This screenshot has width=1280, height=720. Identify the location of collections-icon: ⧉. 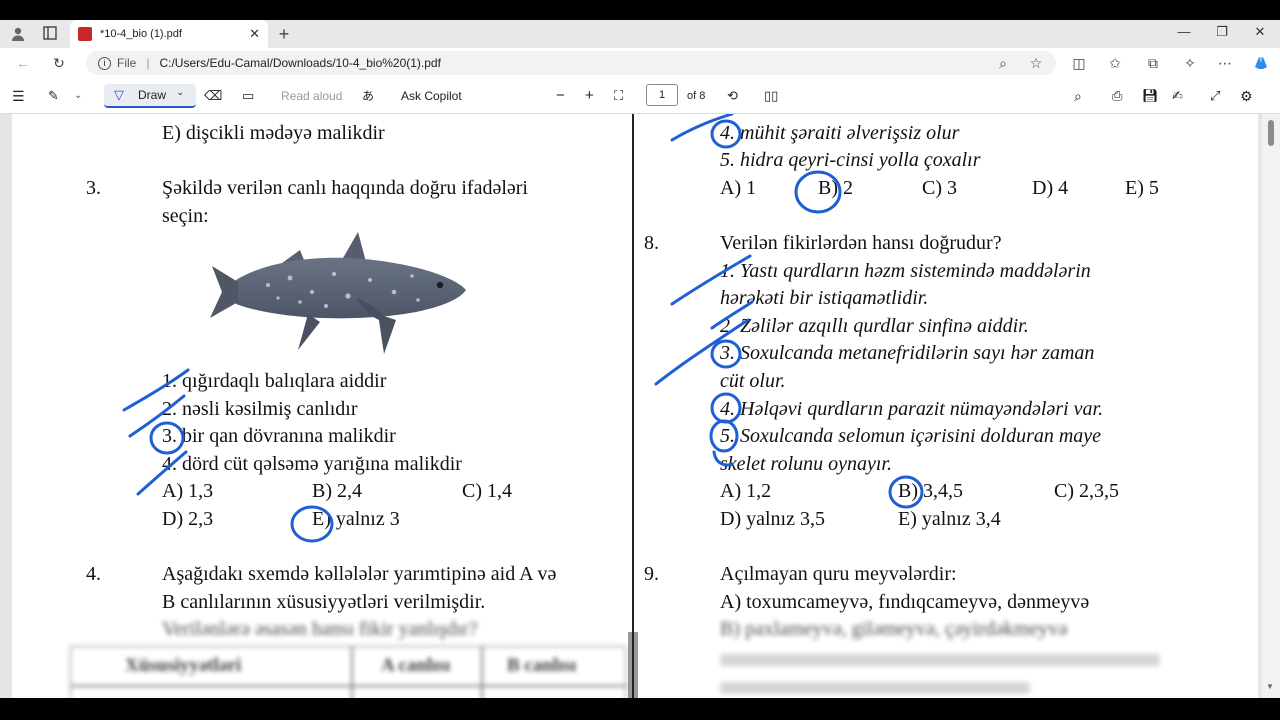
(1153, 63).